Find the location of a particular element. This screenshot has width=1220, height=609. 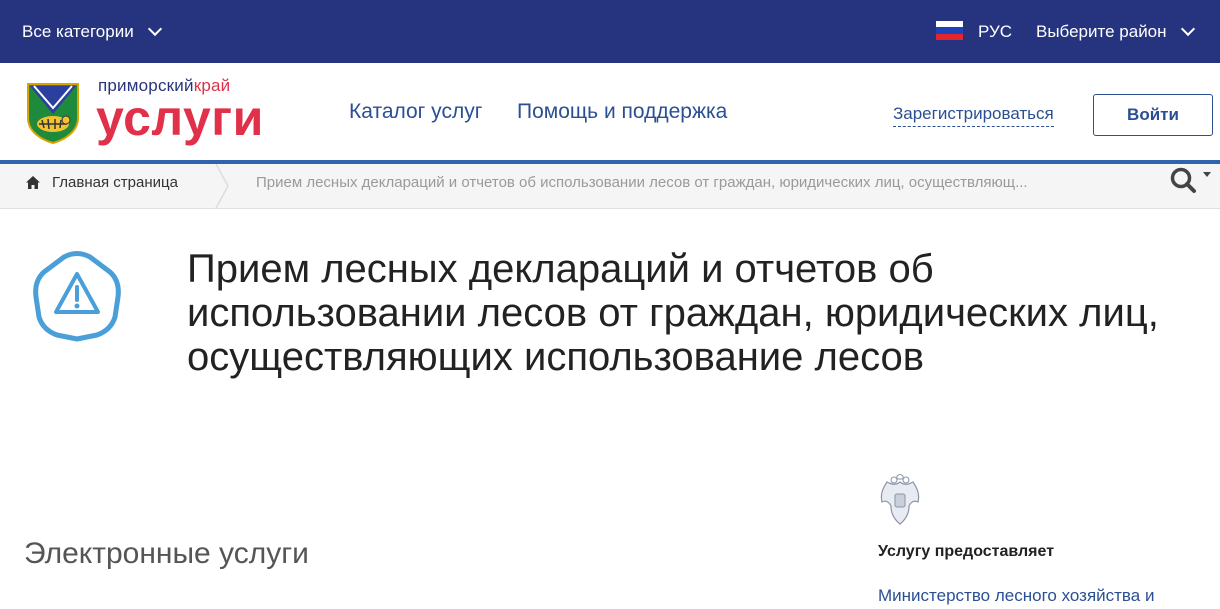

provider-label: Услугу предоставляет is located at coordinates (966, 551).